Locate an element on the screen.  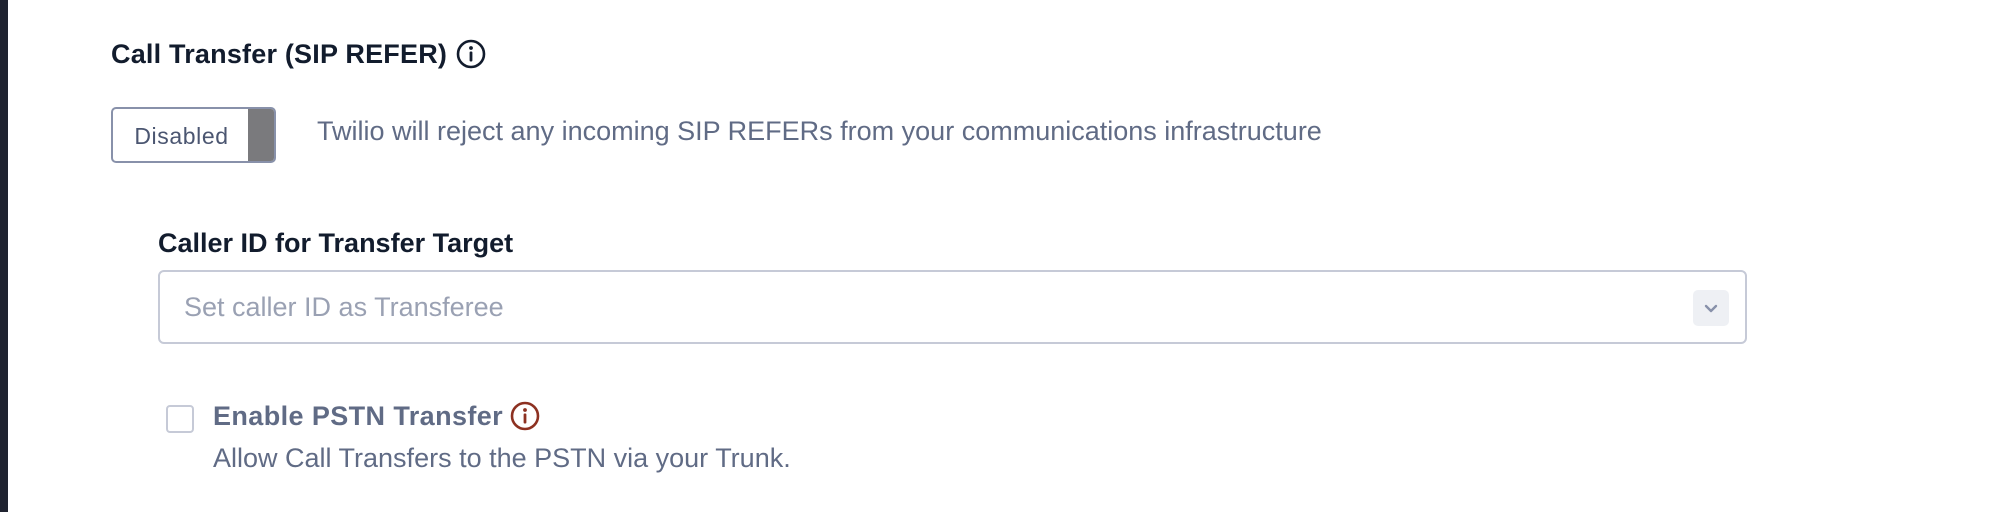
pstn-transfer-label-group: Enable PSTN Transfer is located at coordinates (377, 416).